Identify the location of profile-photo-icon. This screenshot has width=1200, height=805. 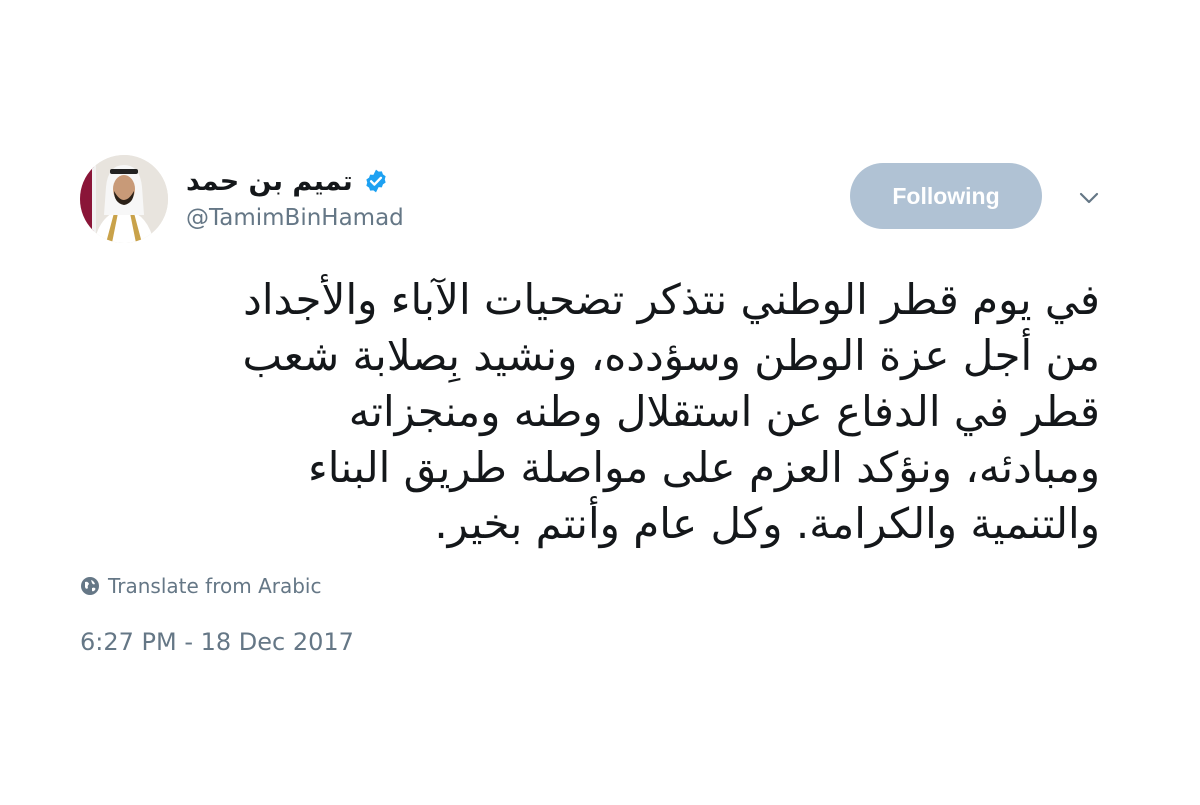
(124, 199).